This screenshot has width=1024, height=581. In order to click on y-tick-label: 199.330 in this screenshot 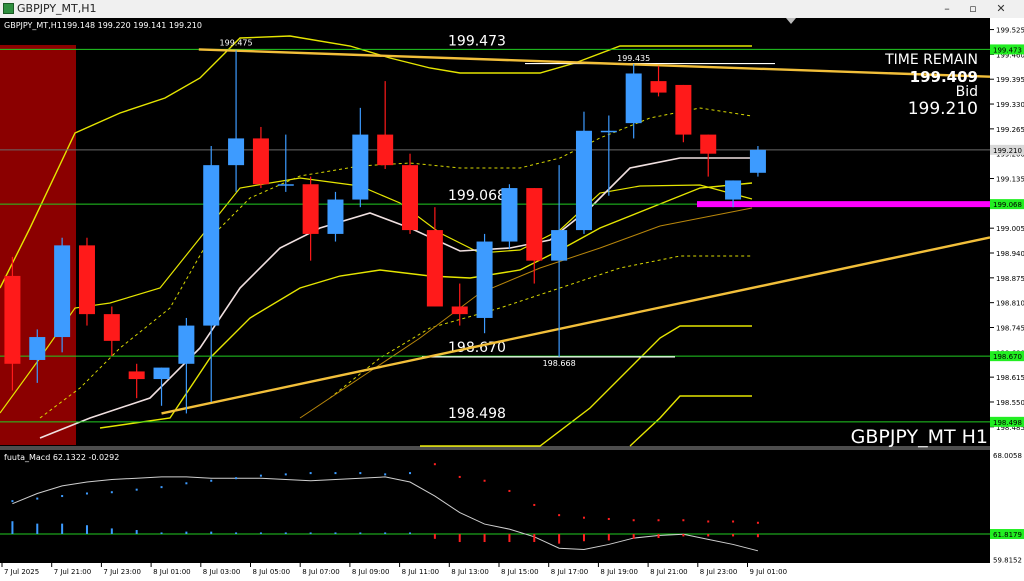, I will do `click(1010, 105)`.